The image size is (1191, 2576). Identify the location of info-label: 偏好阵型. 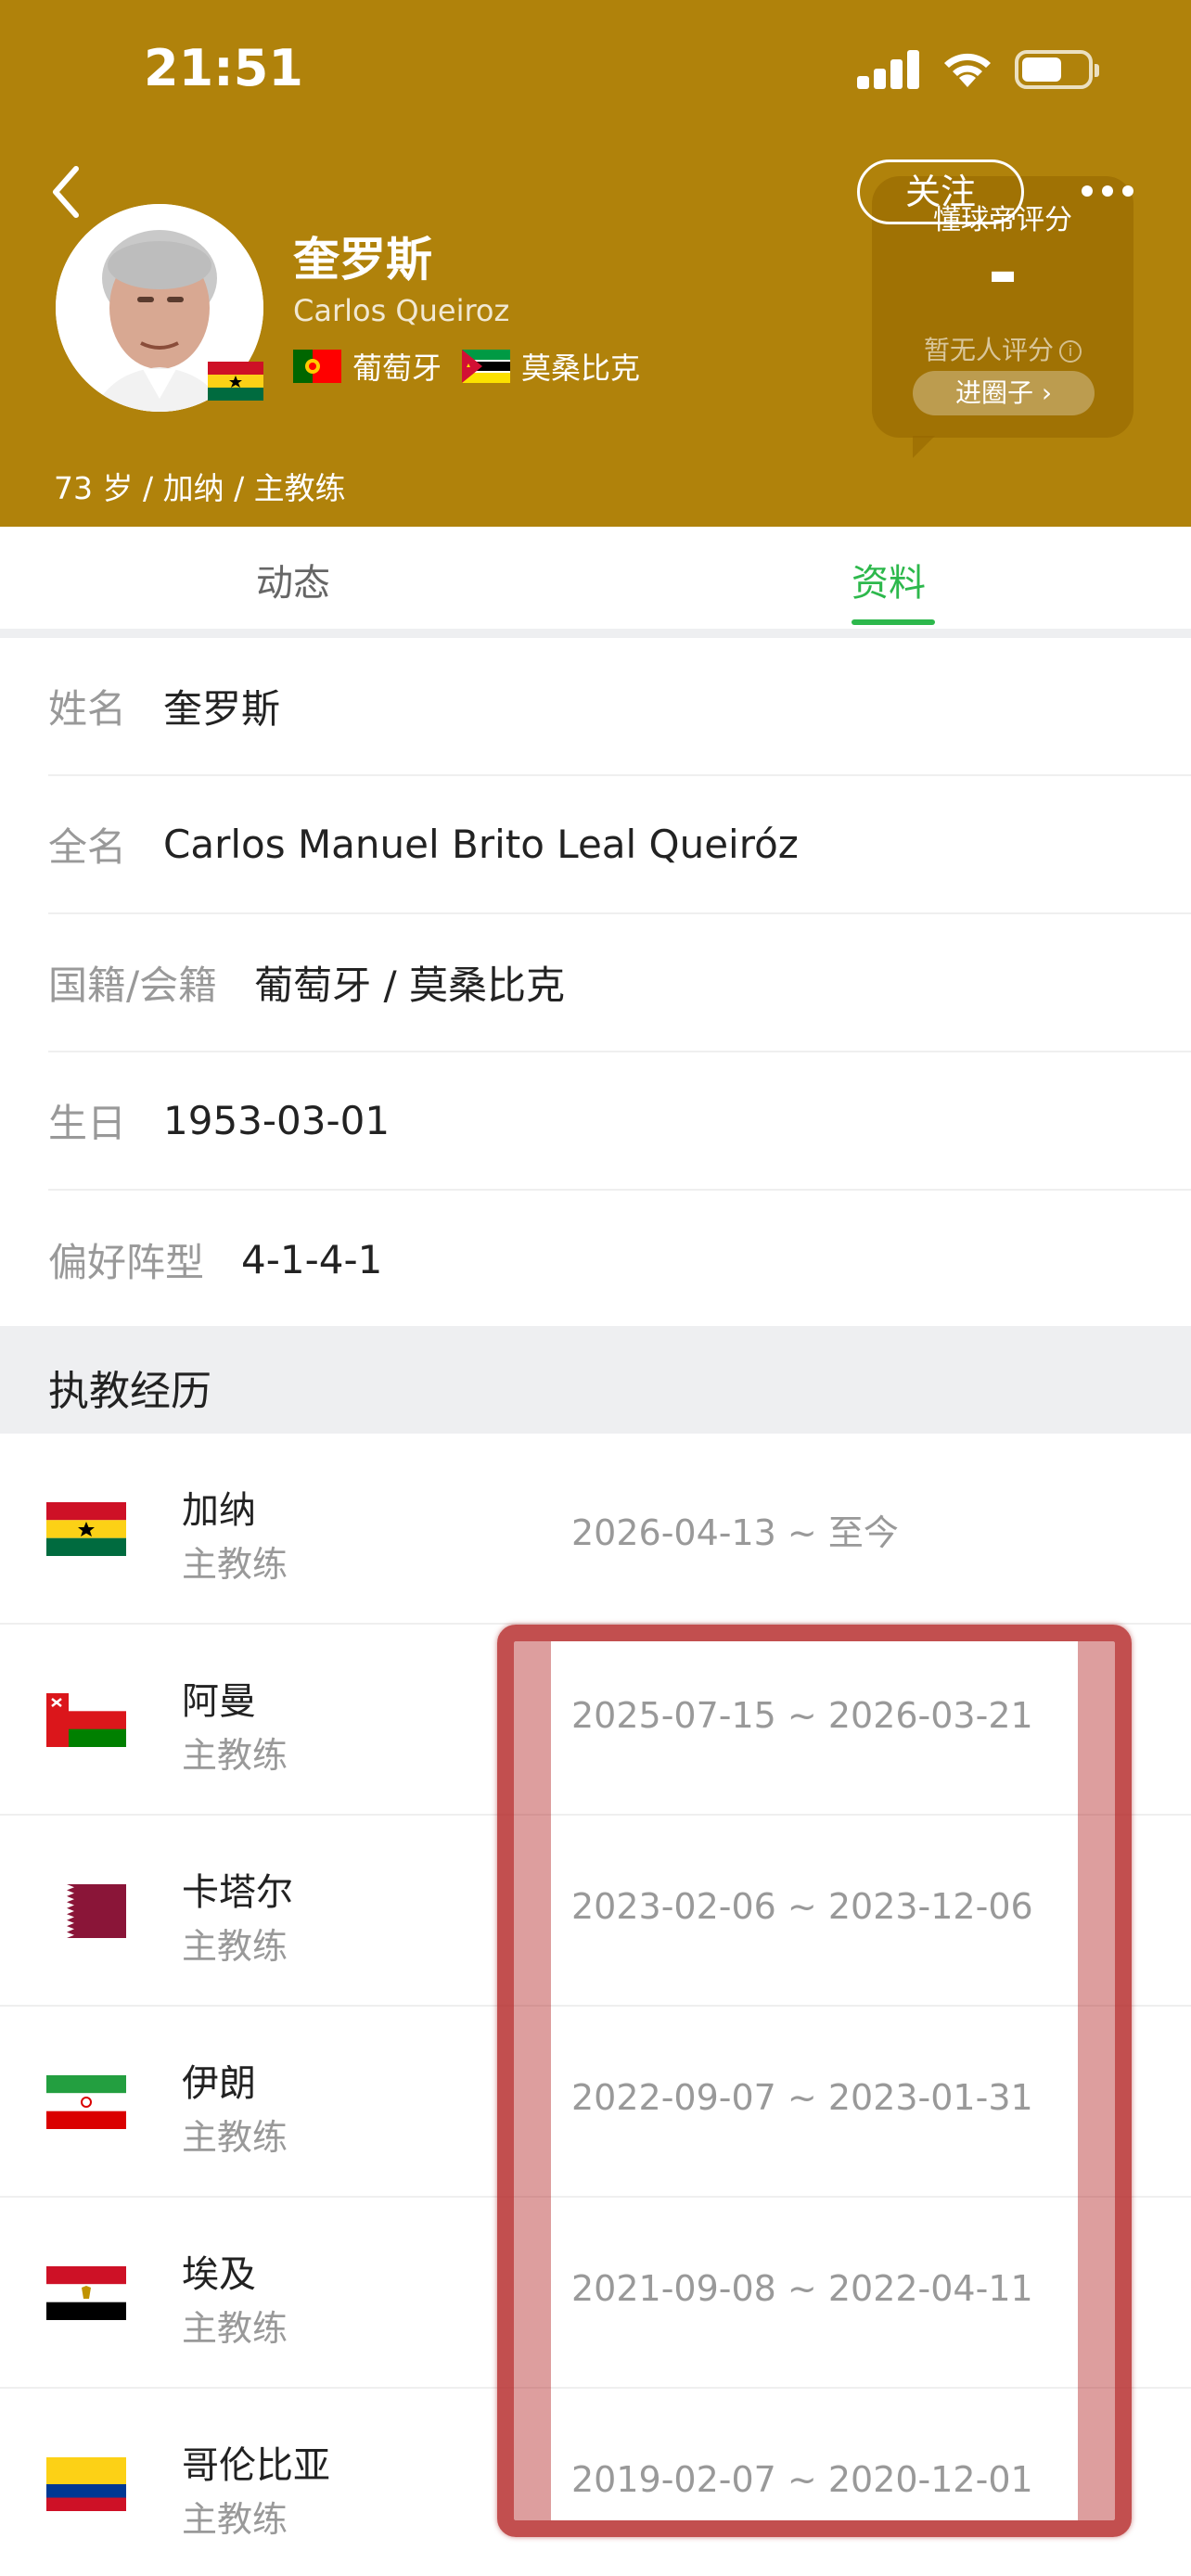
(127, 1263).